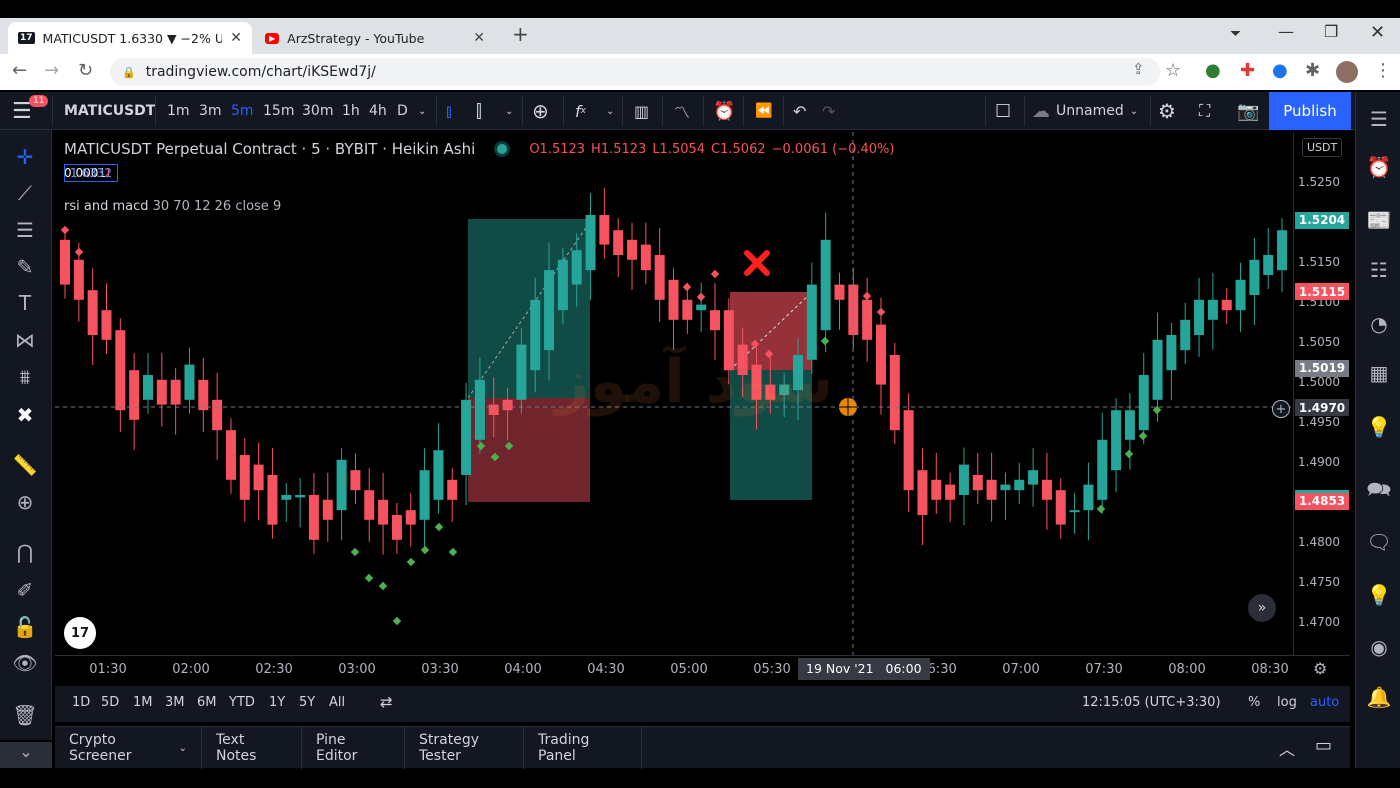  I want to click on range-1m: 1M, so click(143, 702).